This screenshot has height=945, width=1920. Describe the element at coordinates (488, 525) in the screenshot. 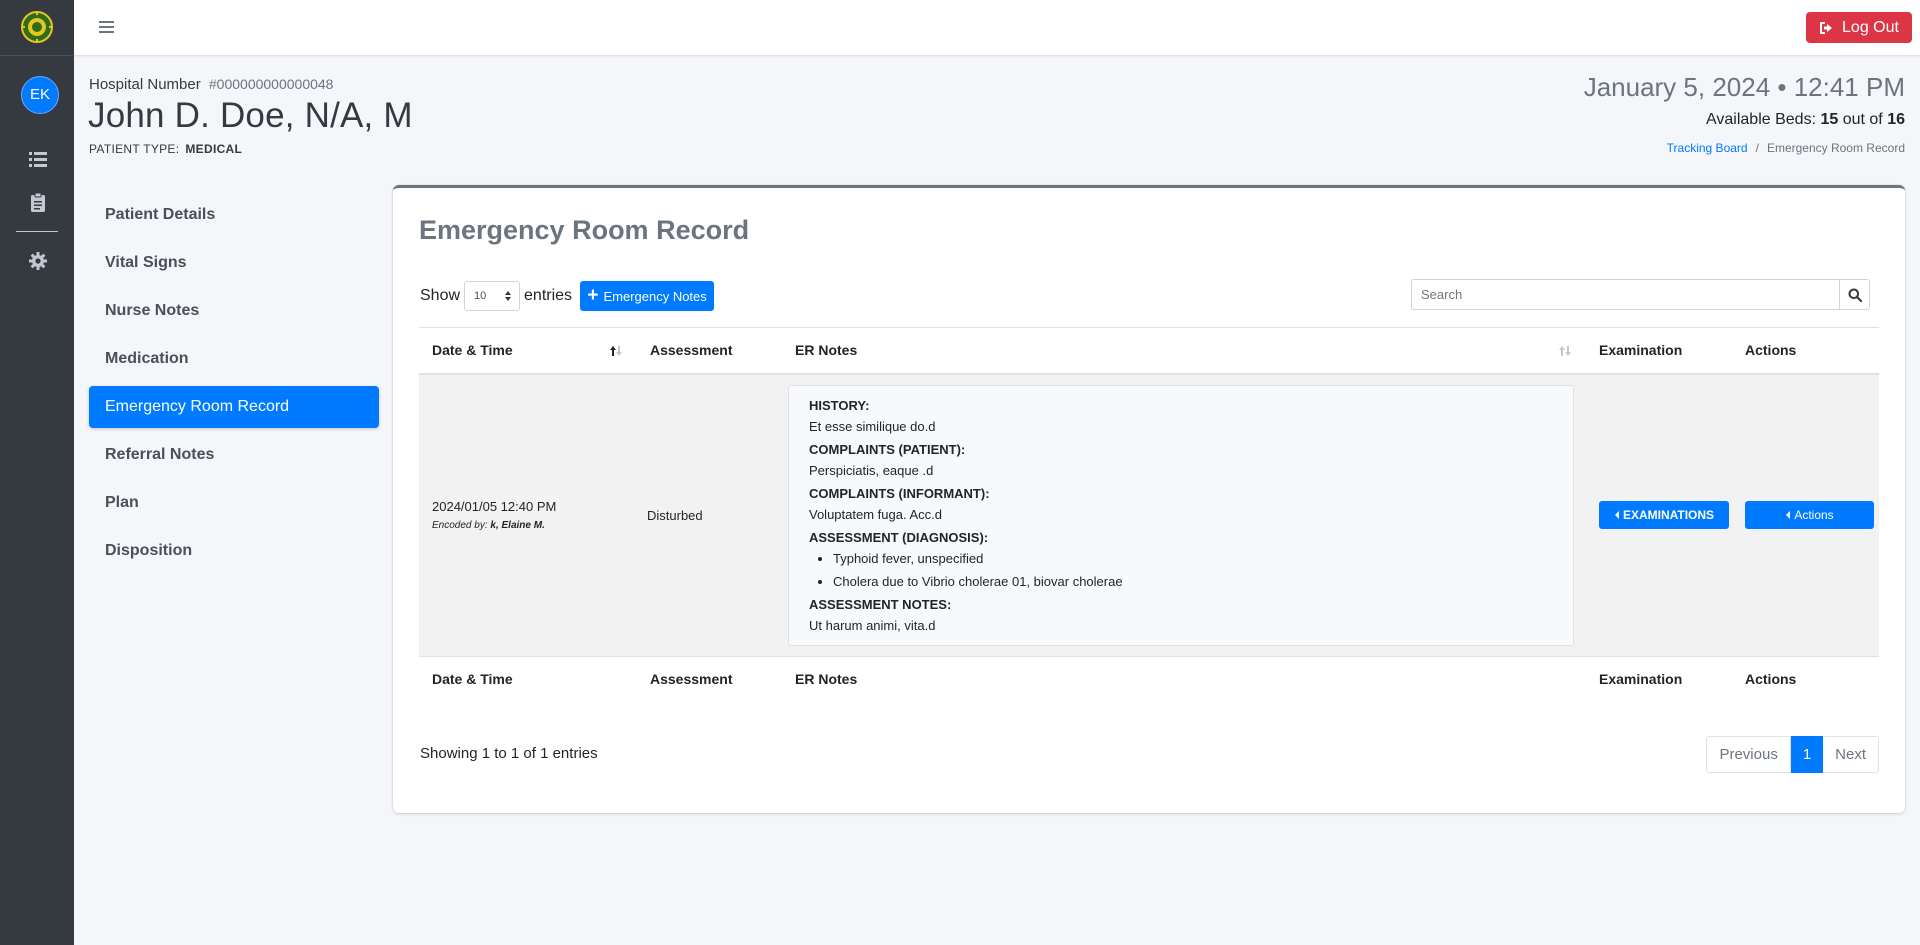

I see `encoded-by: Encoded by: k, Elaine M.` at that location.